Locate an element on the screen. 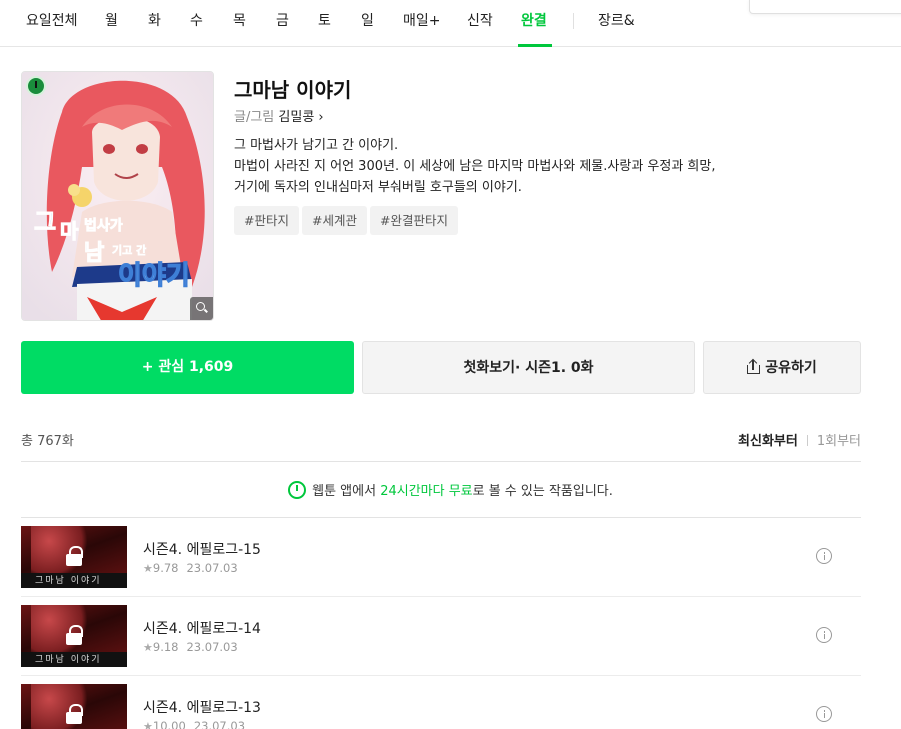 The height and width of the screenshot is (729, 901). svg-text: 남 is located at coordinates (94, 253).